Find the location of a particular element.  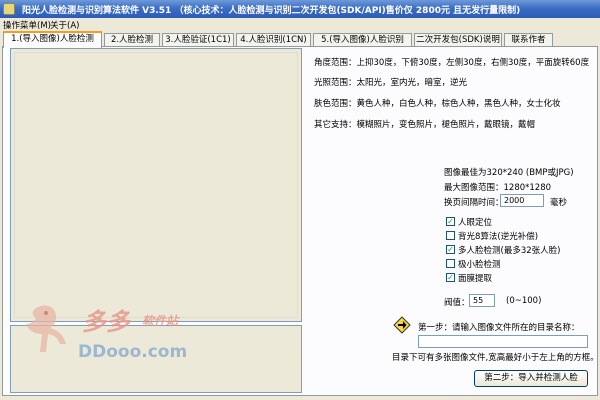

threshold-input: 55 is located at coordinates (482, 300).